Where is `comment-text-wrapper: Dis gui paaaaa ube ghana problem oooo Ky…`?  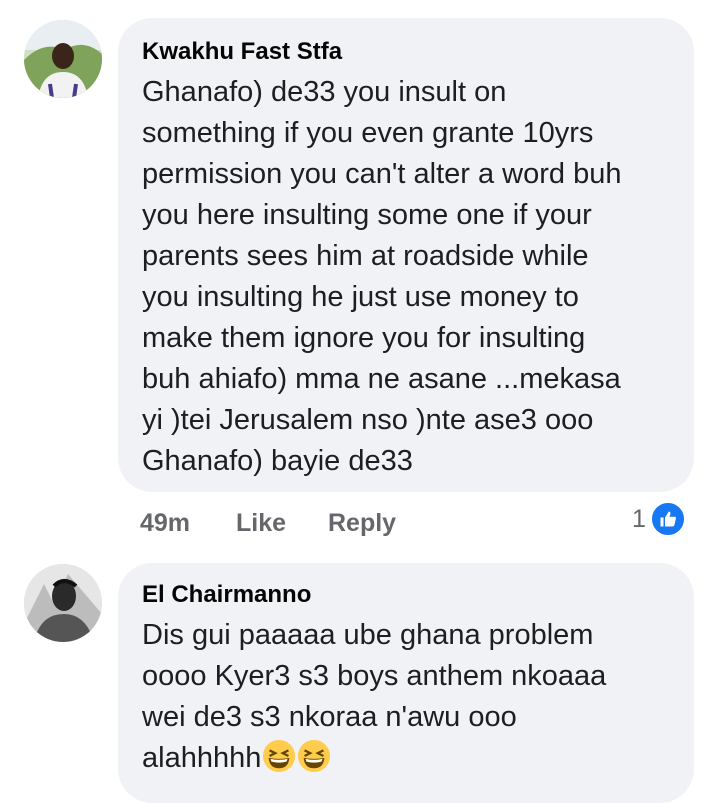
comment-text-wrapper: Dis gui paaaaa ube ghana problem oooo Ky… is located at coordinates (406, 697).